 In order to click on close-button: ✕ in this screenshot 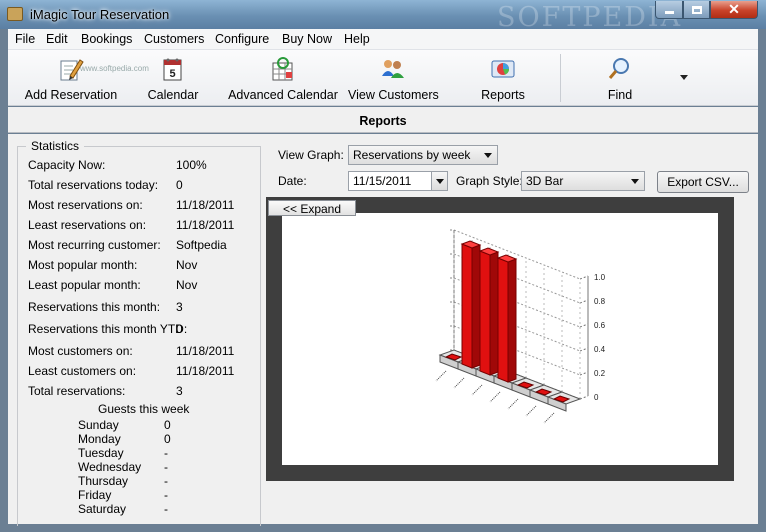, I will do `click(734, 10)`.